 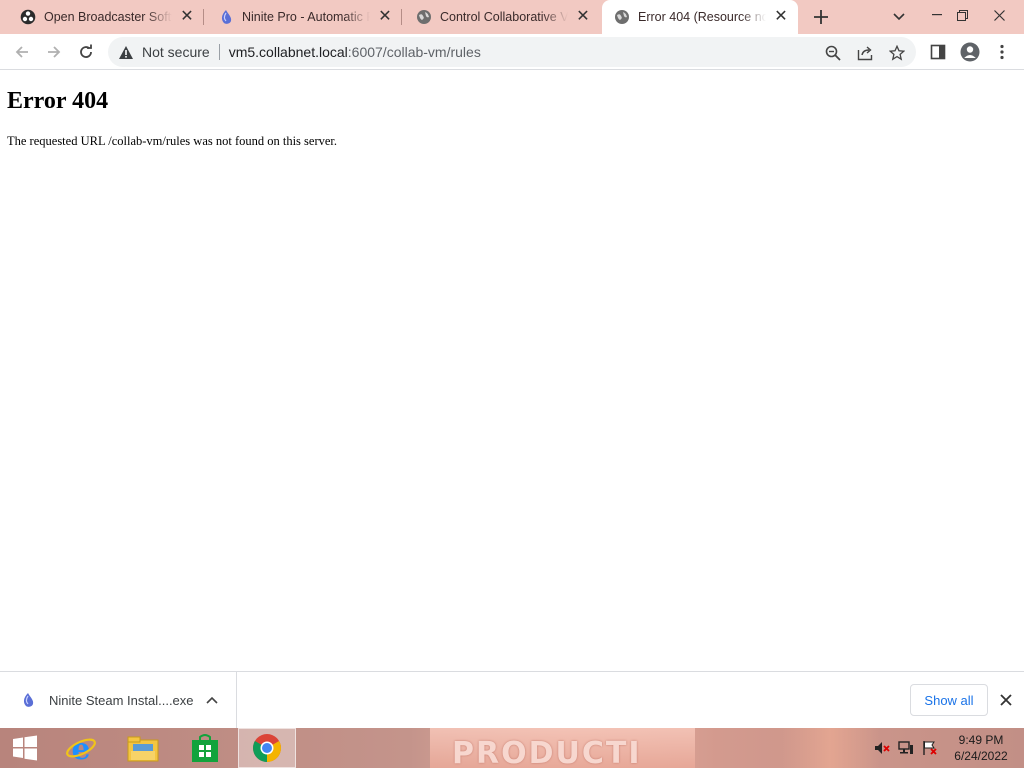 What do you see at coordinates (1006, 700) in the screenshot?
I see `close-shelf-icon` at bounding box center [1006, 700].